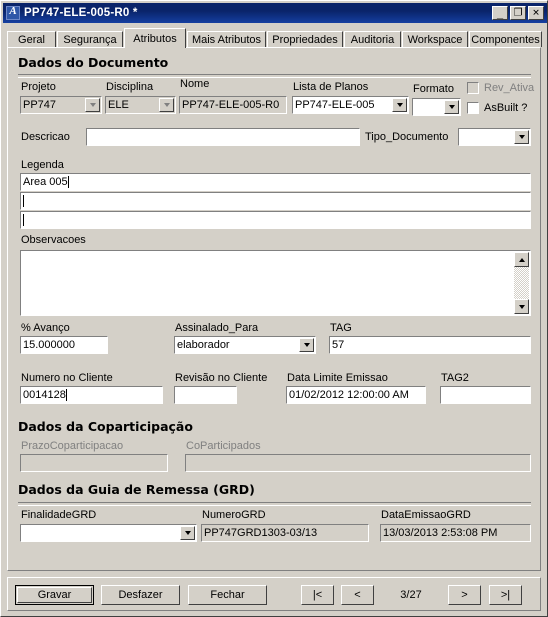 This screenshot has width=548, height=617. I want to click on scroll-down-icon, so click(521, 306).